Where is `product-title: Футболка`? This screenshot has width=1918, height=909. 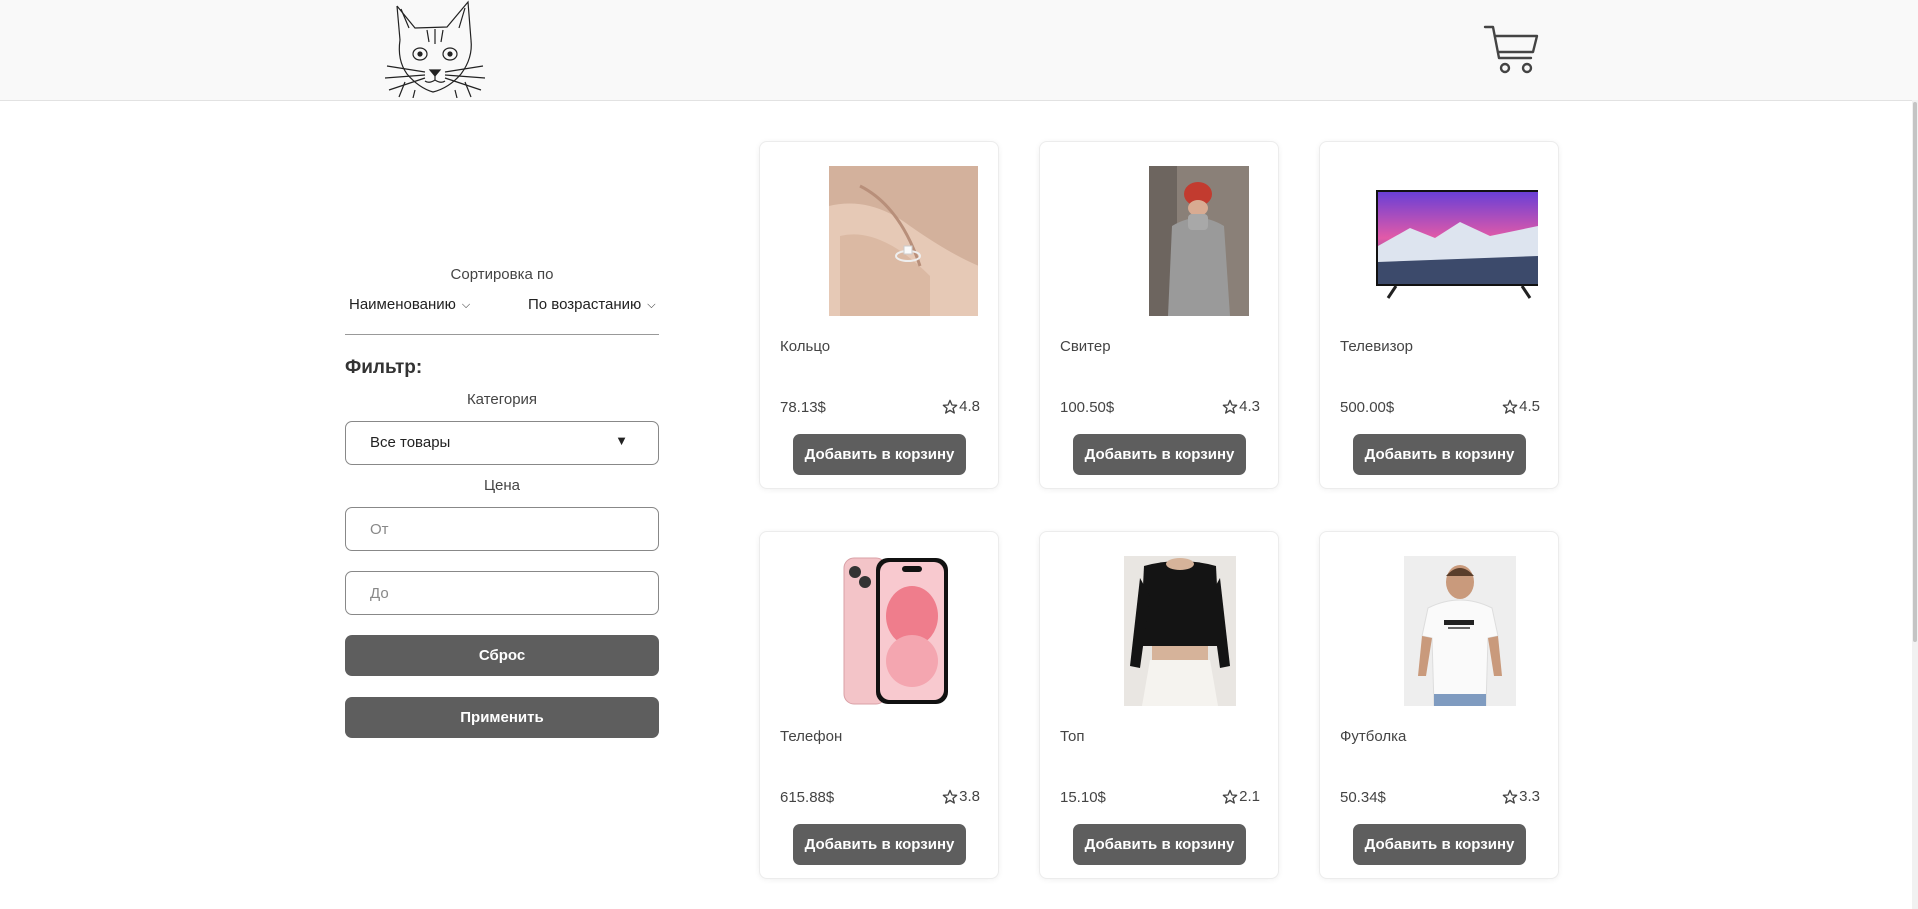 product-title: Футболка is located at coordinates (1373, 736).